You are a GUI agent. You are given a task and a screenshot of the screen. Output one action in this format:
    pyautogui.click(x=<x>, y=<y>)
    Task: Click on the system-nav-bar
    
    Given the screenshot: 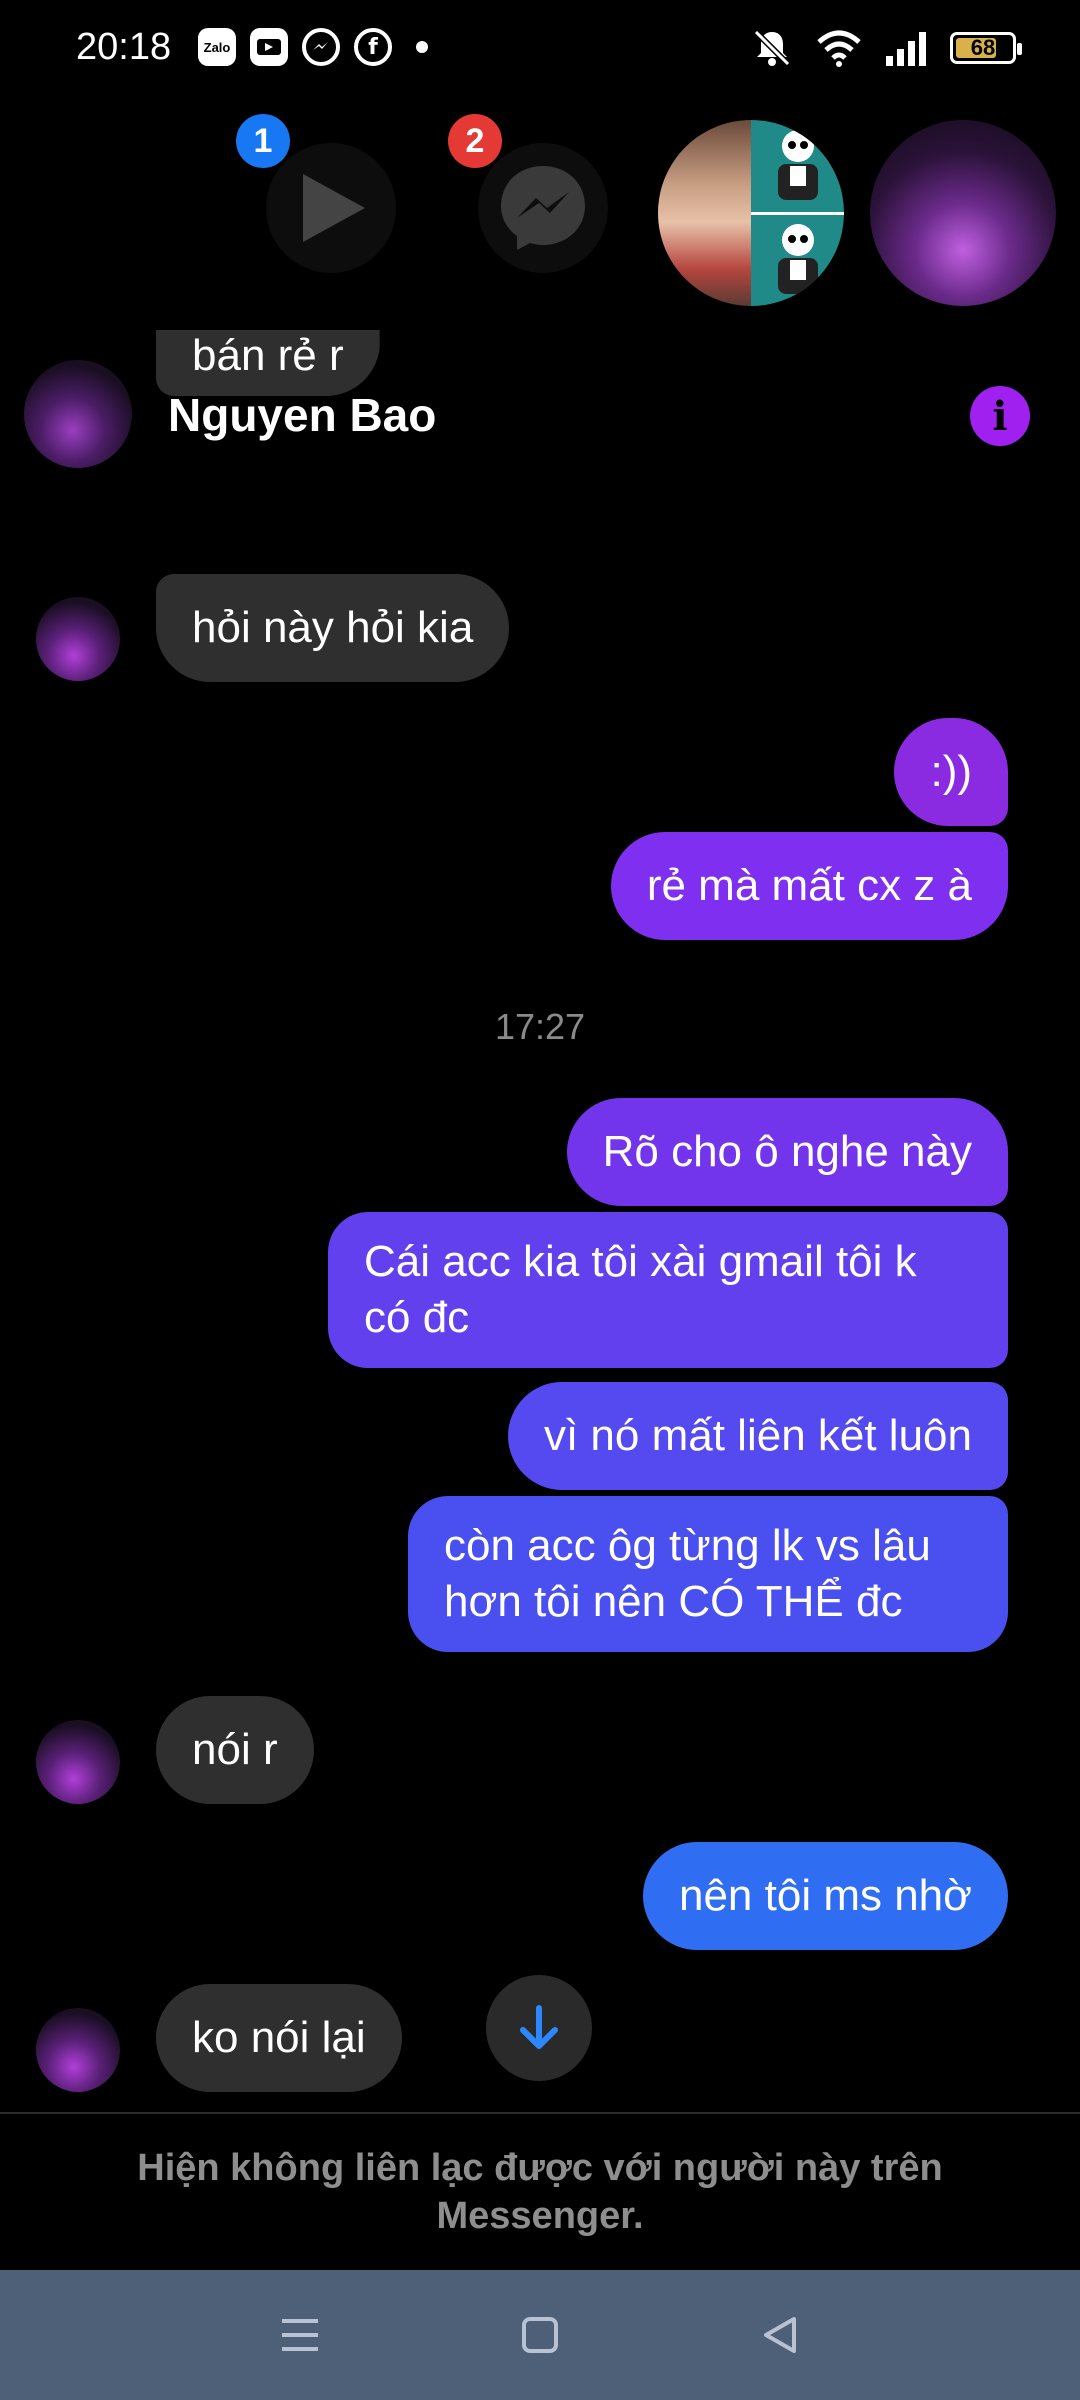 What is the action you would take?
    pyautogui.click(x=540, y=2335)
    